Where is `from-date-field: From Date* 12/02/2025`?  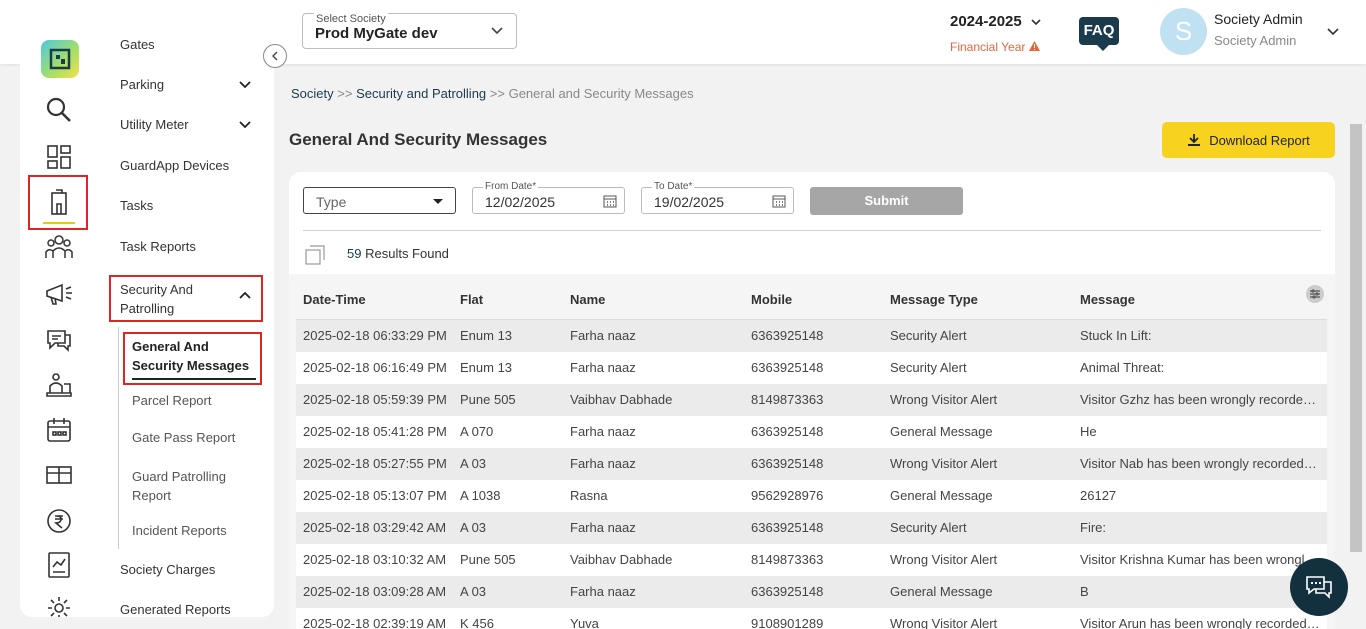 from-date-field: From Date* 12/02/2025 is located at coordinates (548, 197).